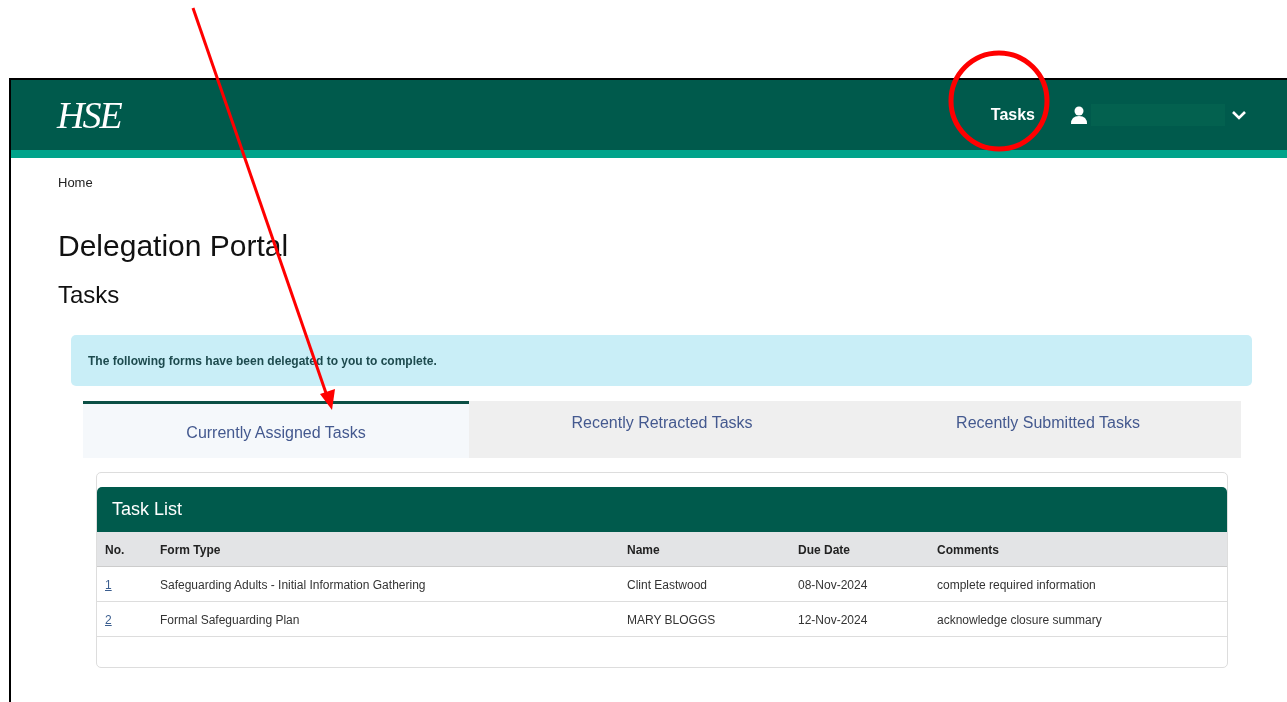 The height and width of the screenshot is (702, 1287). Describe the element at coordinates (662, 429) in the screenshot. I see `tab: Recently Retracted Tasks` at that location.